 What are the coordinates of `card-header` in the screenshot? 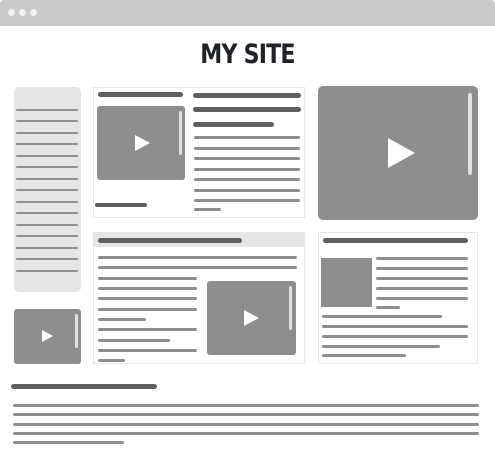 It's located at (199, 240).